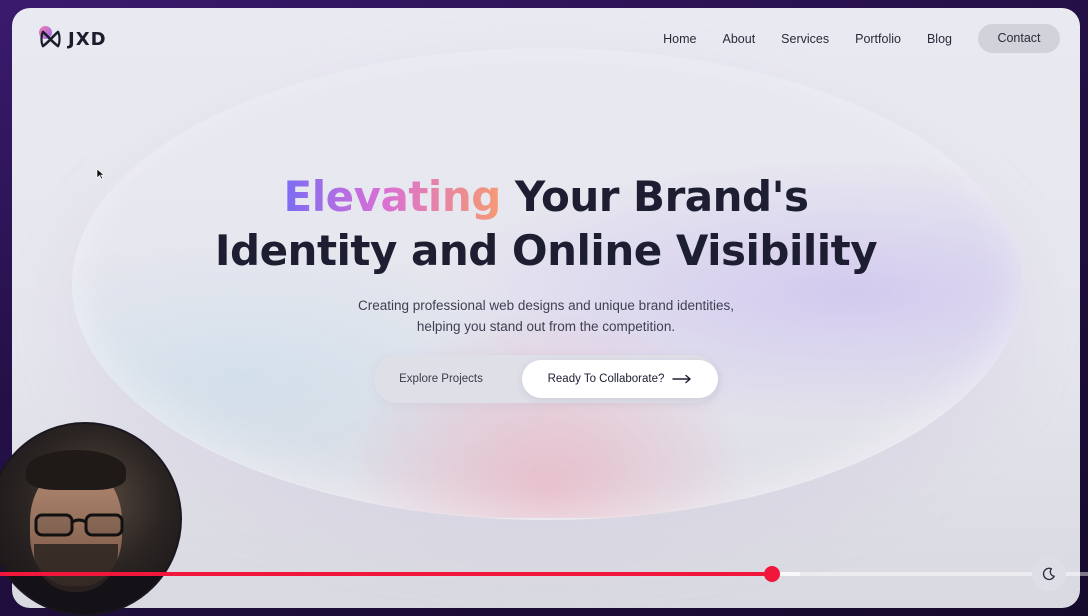 This screenshot has width=1088, height=616. Describe the element at coordinates (654, 196) in the screenshot. I see `hero-heading-line1-rest: Your Brand's` at that location.